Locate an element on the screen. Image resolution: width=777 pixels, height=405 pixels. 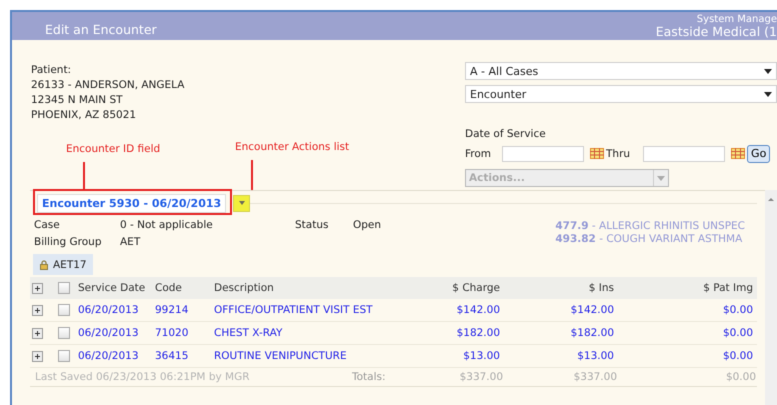
window-title: Edit an Encounter is located at coordinates (101, 29).